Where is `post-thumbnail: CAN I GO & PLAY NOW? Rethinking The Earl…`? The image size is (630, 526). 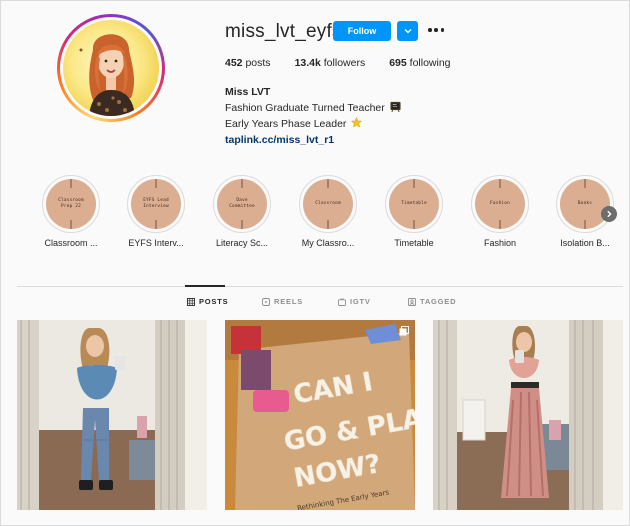 post-thumbnail: CAN I GO & PLAY NOW? Rethinking The Earl… is located at coordinates (320, 415).